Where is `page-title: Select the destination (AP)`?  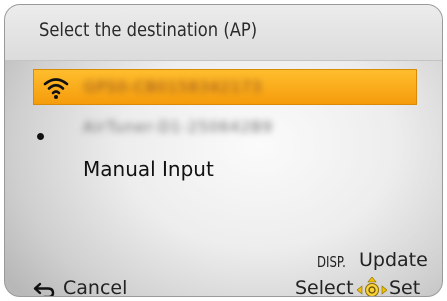 page-title: Select the destination (AP) is located at coordinates (148, 30).